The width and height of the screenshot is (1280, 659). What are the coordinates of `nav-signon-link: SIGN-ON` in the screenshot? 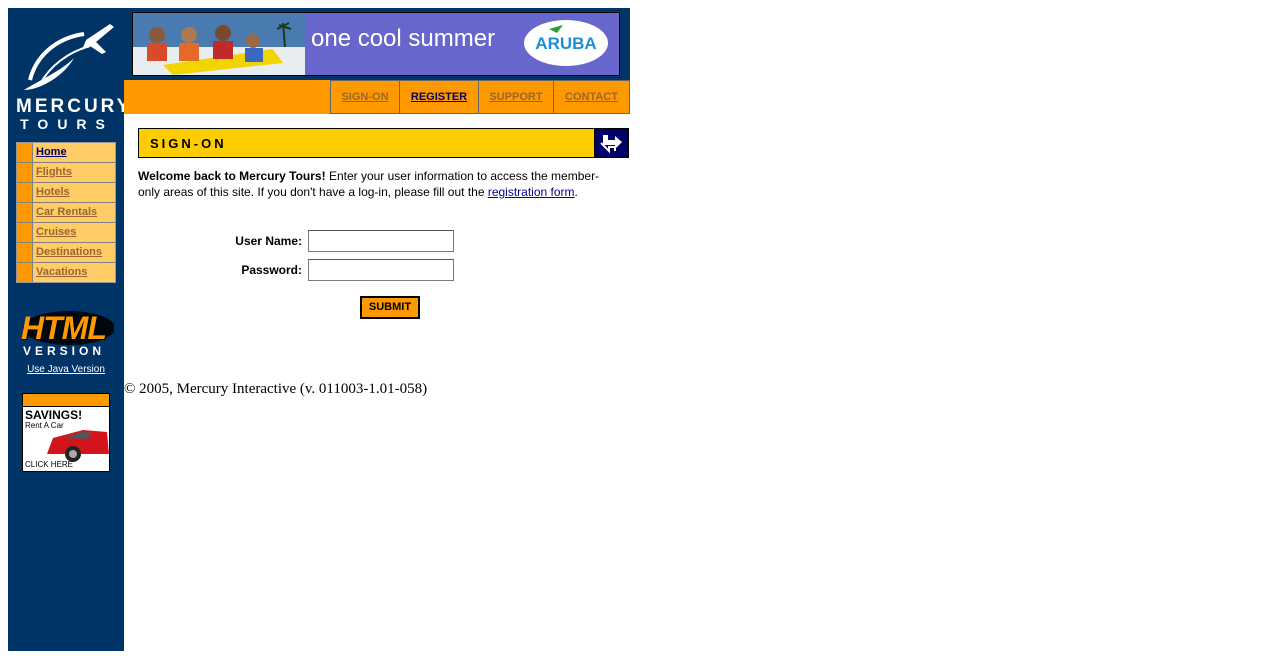 It's located at (365, 97).